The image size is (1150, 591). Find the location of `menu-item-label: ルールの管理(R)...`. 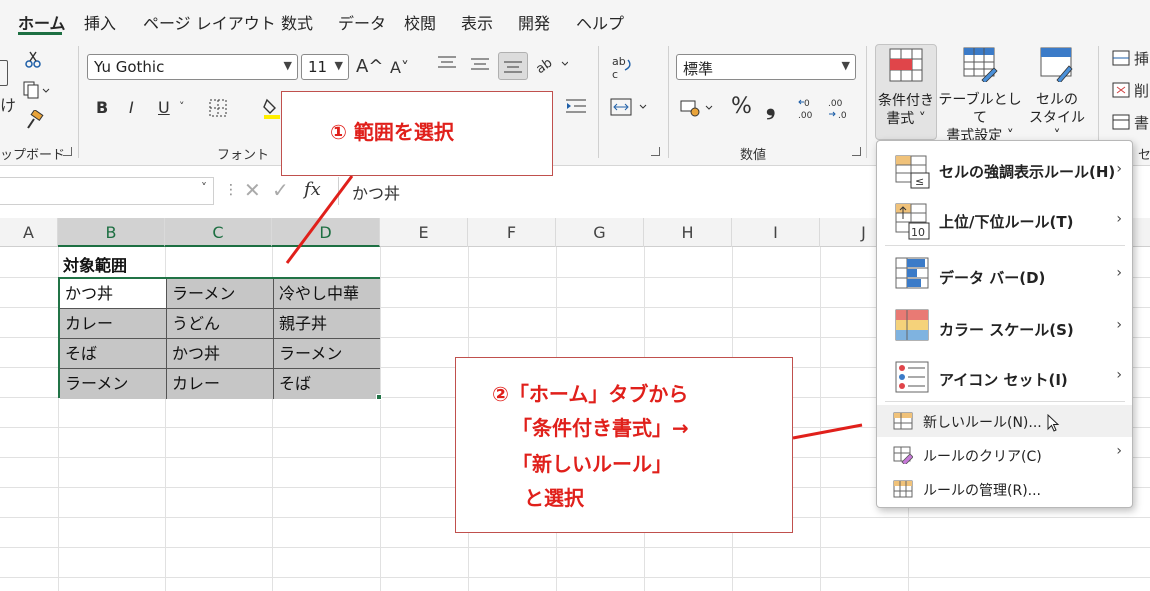

menu-item-label: ルールの管理(R)... is located at coordinates (982, 491).